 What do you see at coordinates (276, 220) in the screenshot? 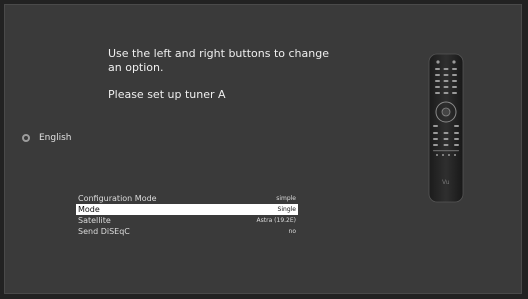
I see `config-value: Astra (19.2E)` at bounding box center [276, 220].